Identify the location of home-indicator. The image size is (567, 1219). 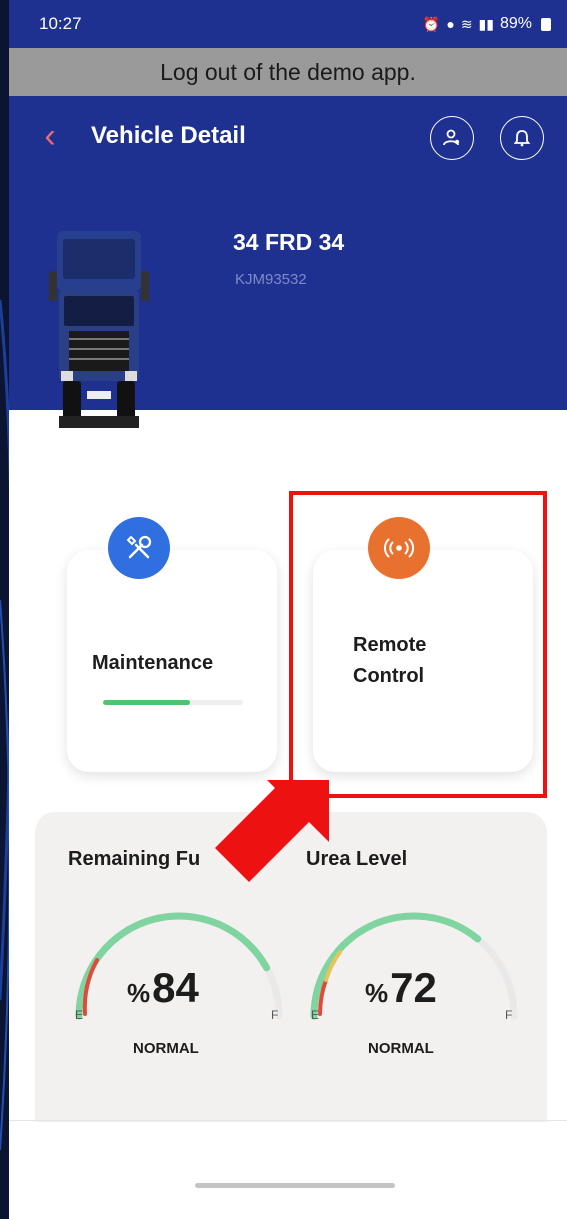
(295, 1185).